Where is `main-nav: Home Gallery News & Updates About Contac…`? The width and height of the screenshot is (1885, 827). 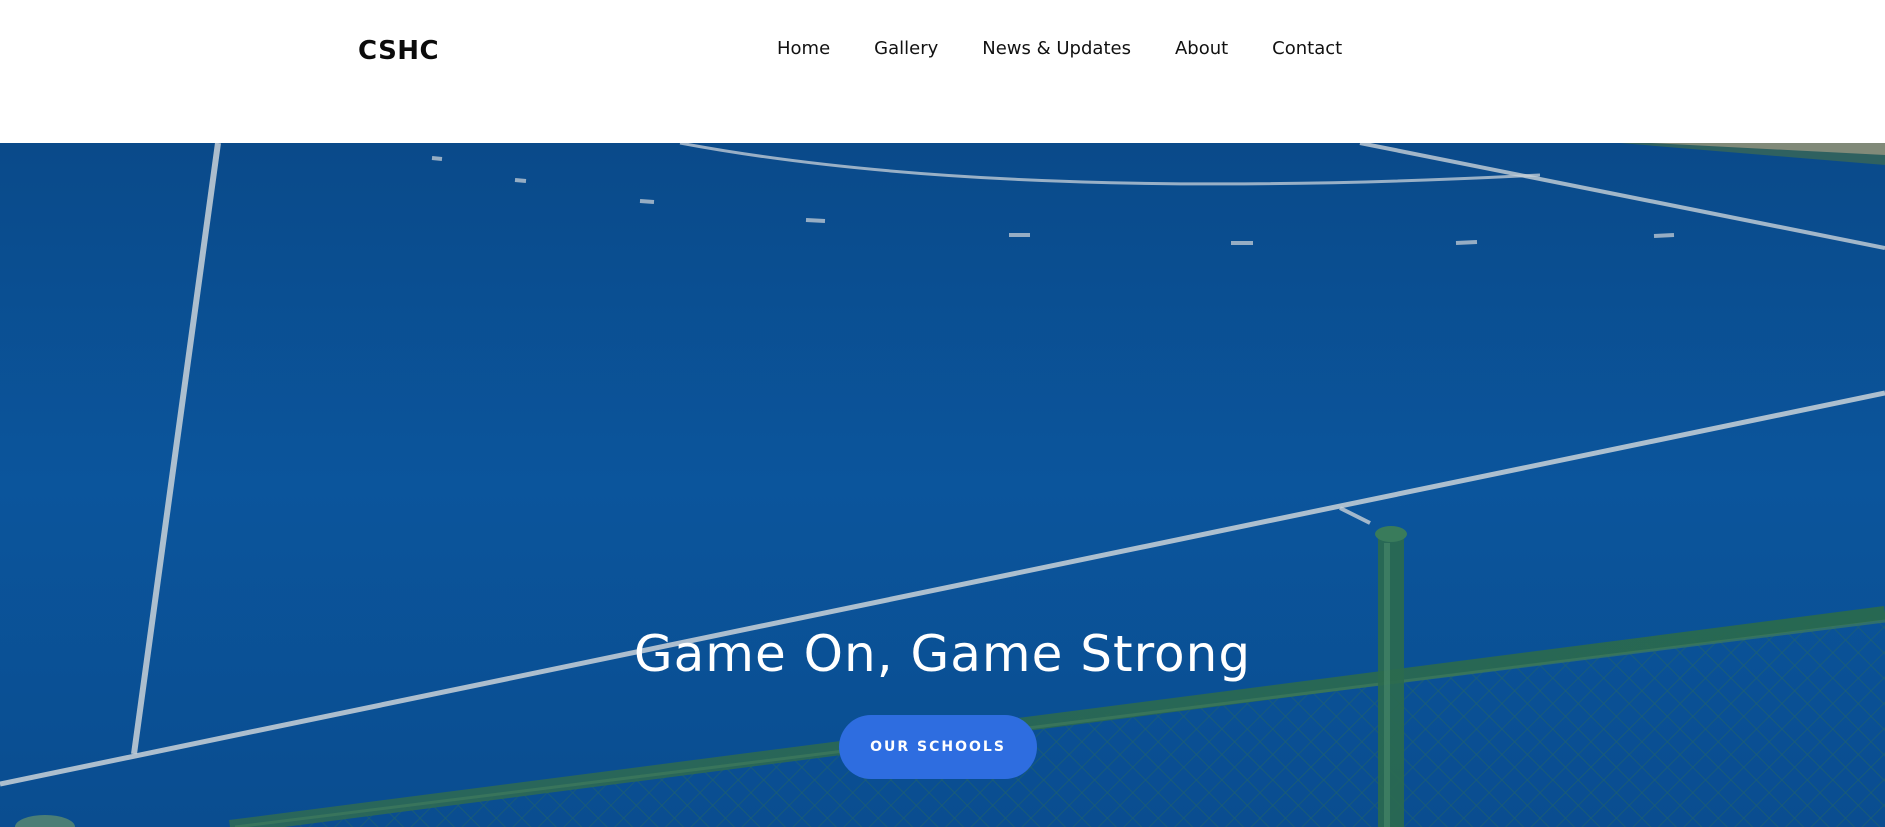
main-nav: Home Gallery News & Updates About Contac… is located at coordinates (1059, 48).